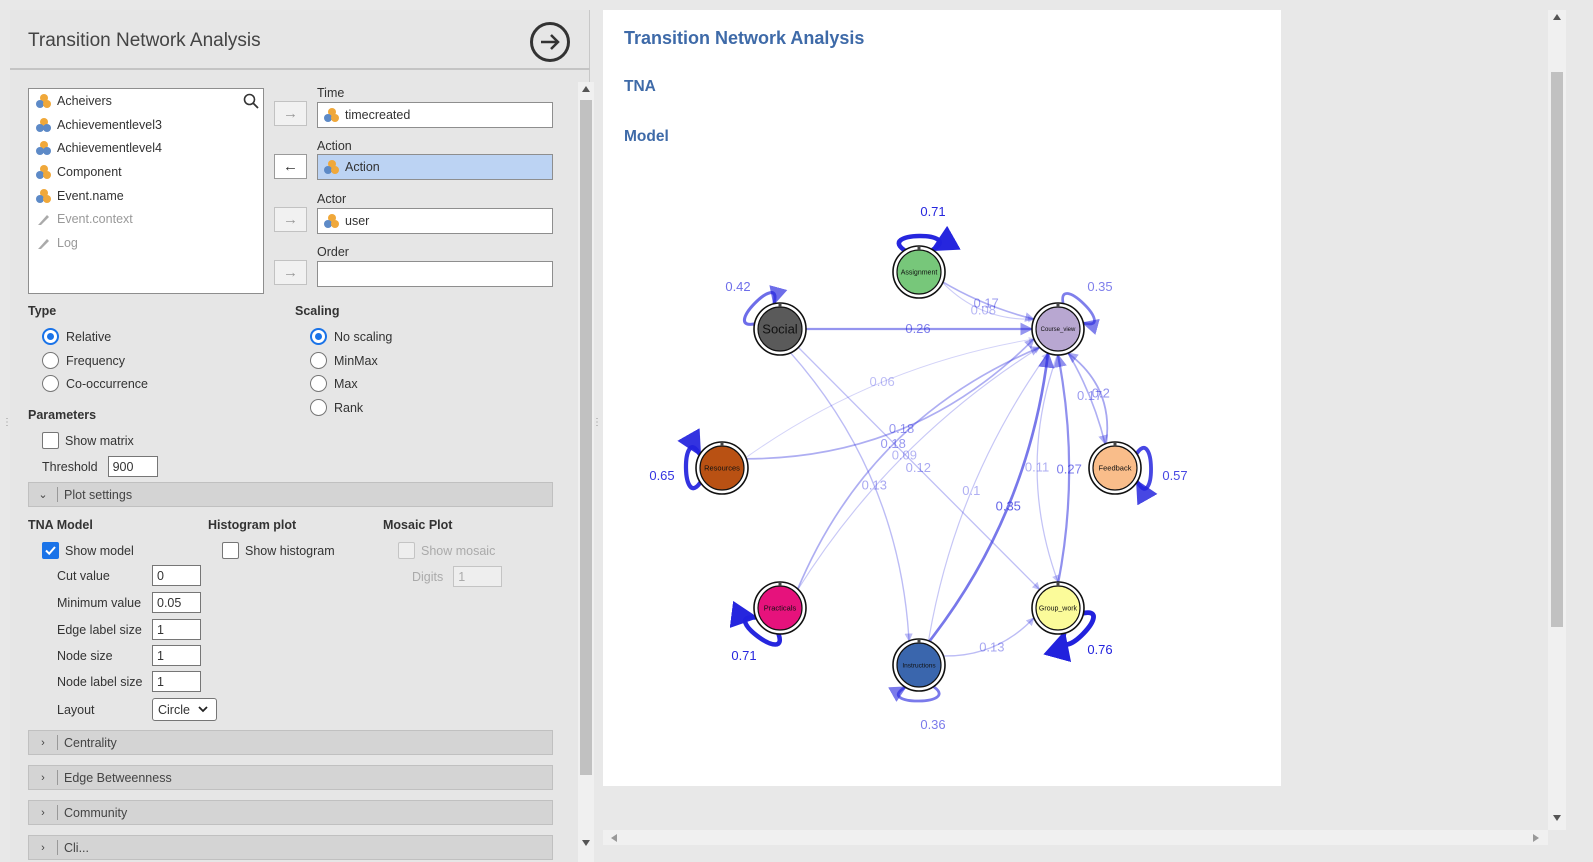  I want to click on order-field, so click(435, 274).